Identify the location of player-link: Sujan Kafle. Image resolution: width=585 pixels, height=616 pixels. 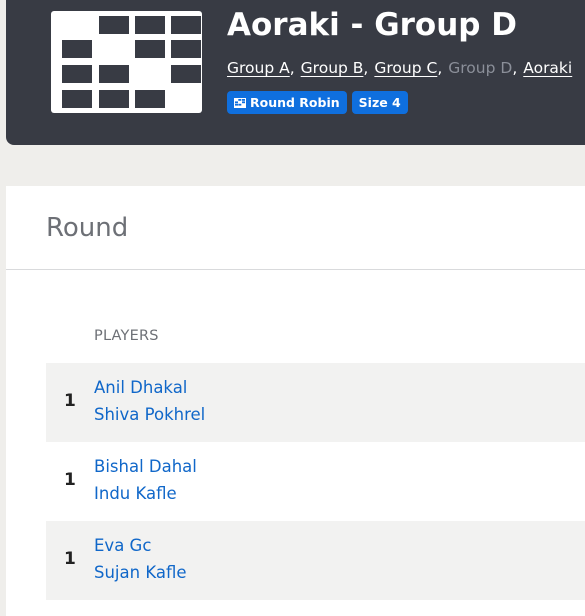
(140, 573).